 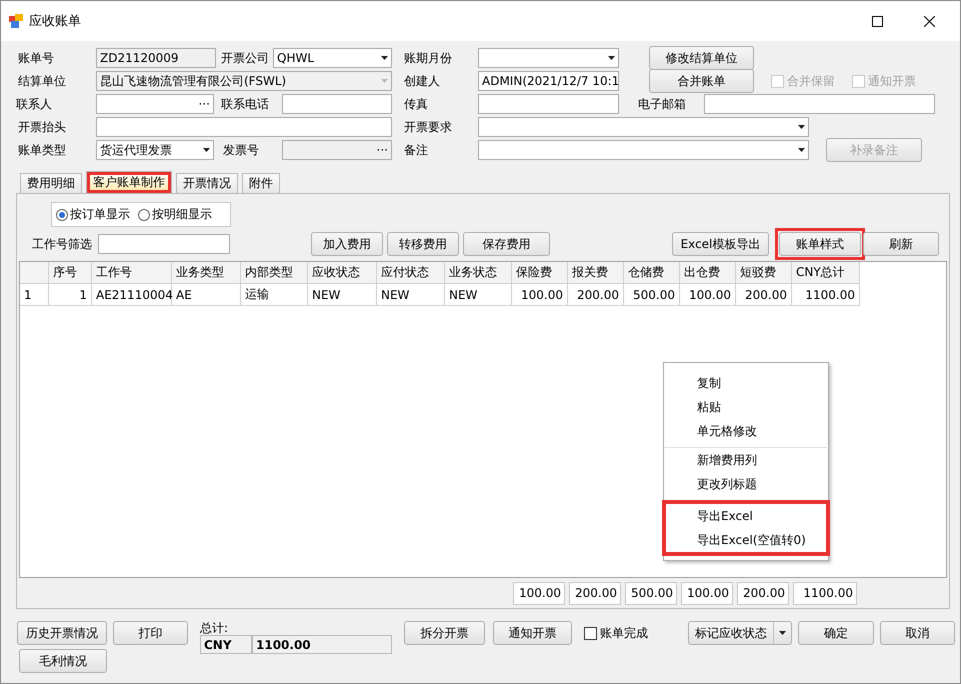 What do you see at coordinates (274, 295) in the screenshot?
I see `table-cell: 运输` at bounding box center [274, 295].